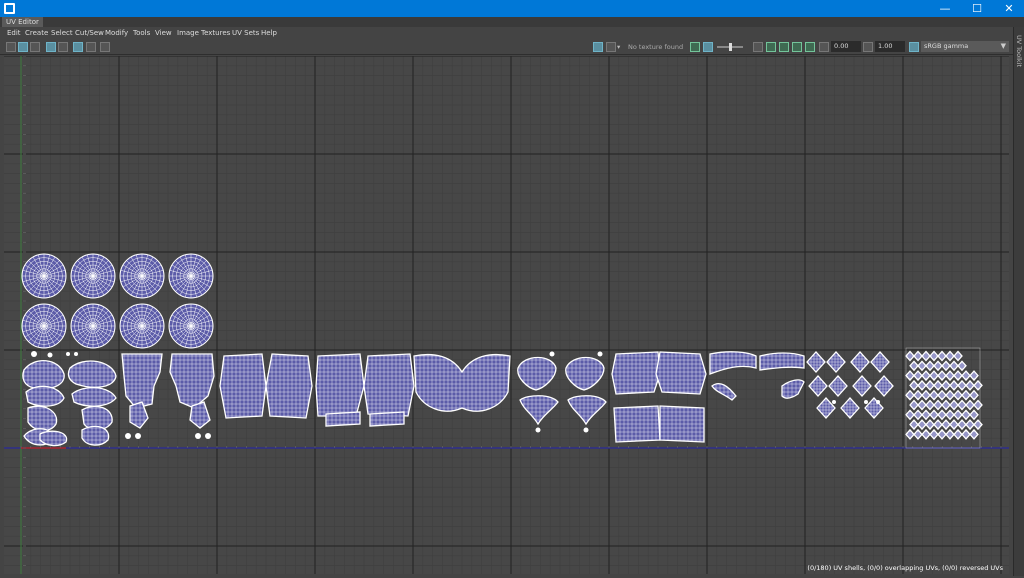  I want to click on color-space-dropdown: sRGB gamma ▼, so click(965, 46).